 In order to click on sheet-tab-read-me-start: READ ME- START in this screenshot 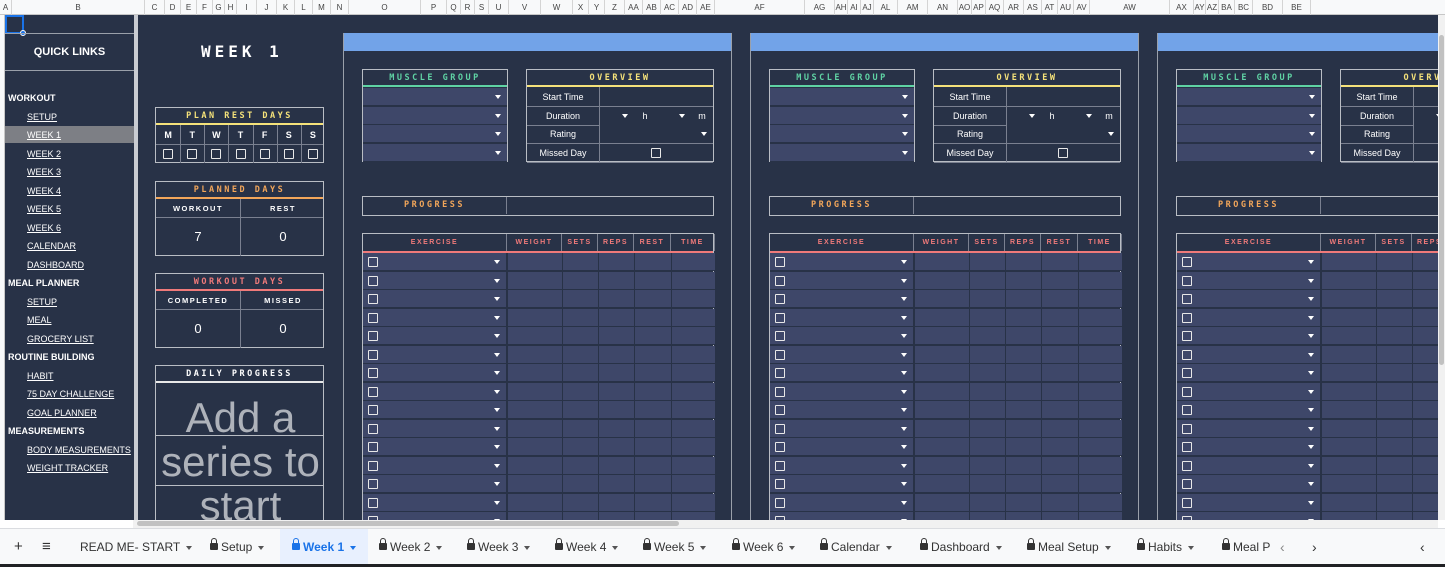, I will do `click(136, 547)`.